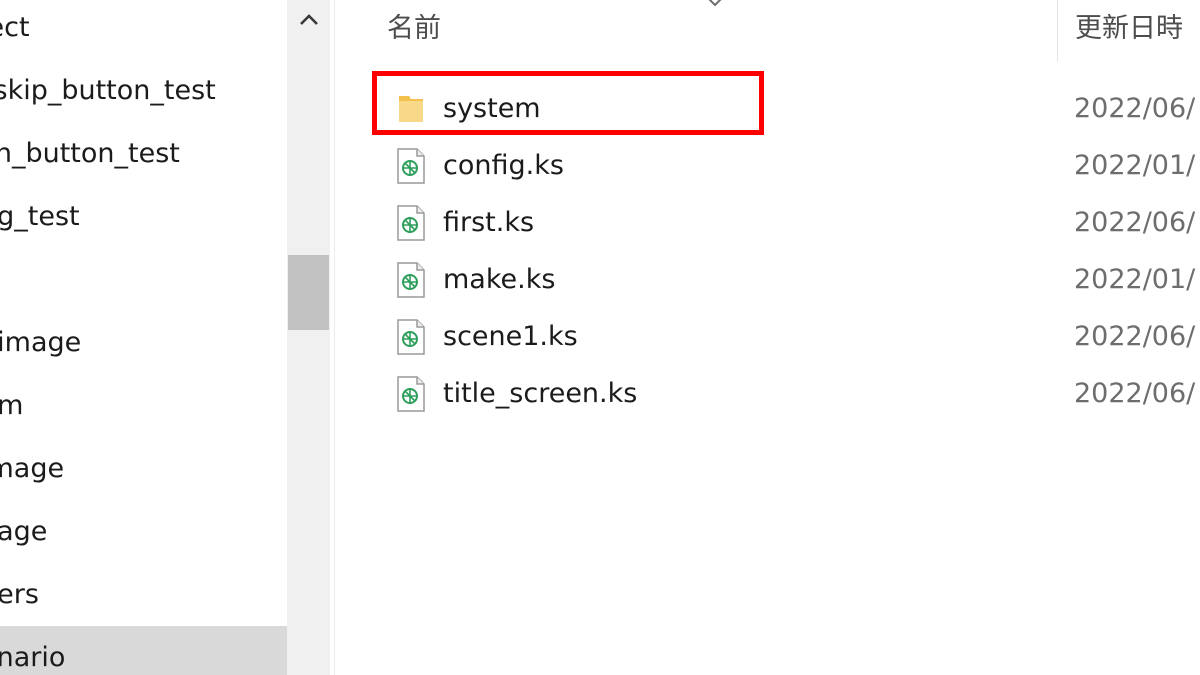  What do you see at coordinates (1057, 31) in the screenshot?
I see `column-divider` at bounding box center [1057, 31].